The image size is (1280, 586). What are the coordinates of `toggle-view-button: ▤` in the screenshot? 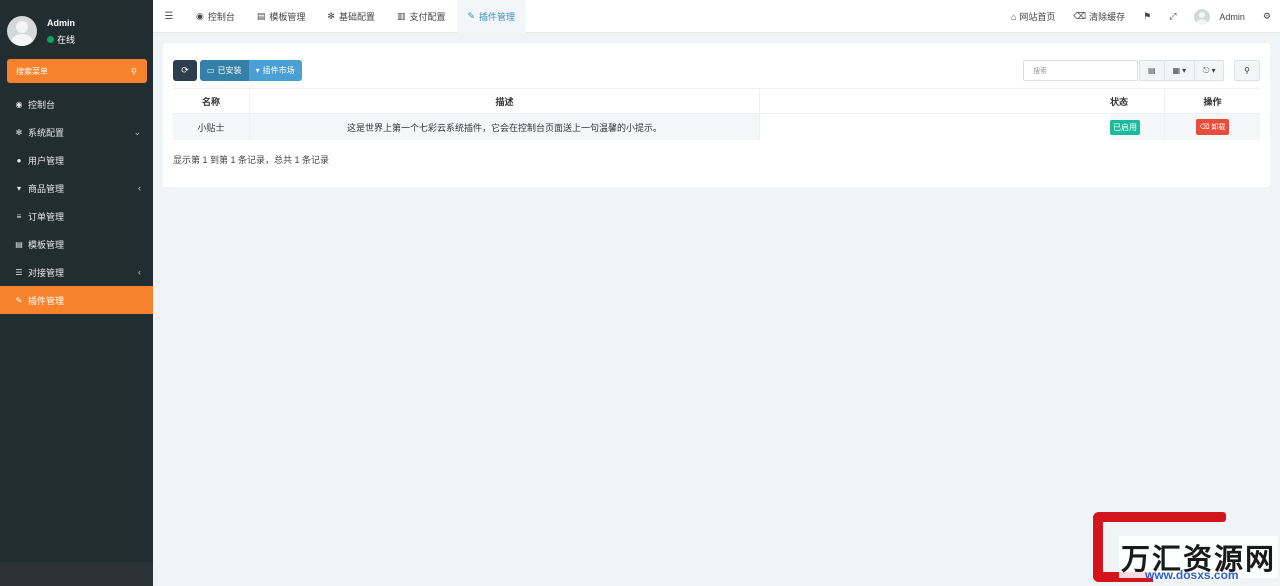 It's located at (1152, 70).